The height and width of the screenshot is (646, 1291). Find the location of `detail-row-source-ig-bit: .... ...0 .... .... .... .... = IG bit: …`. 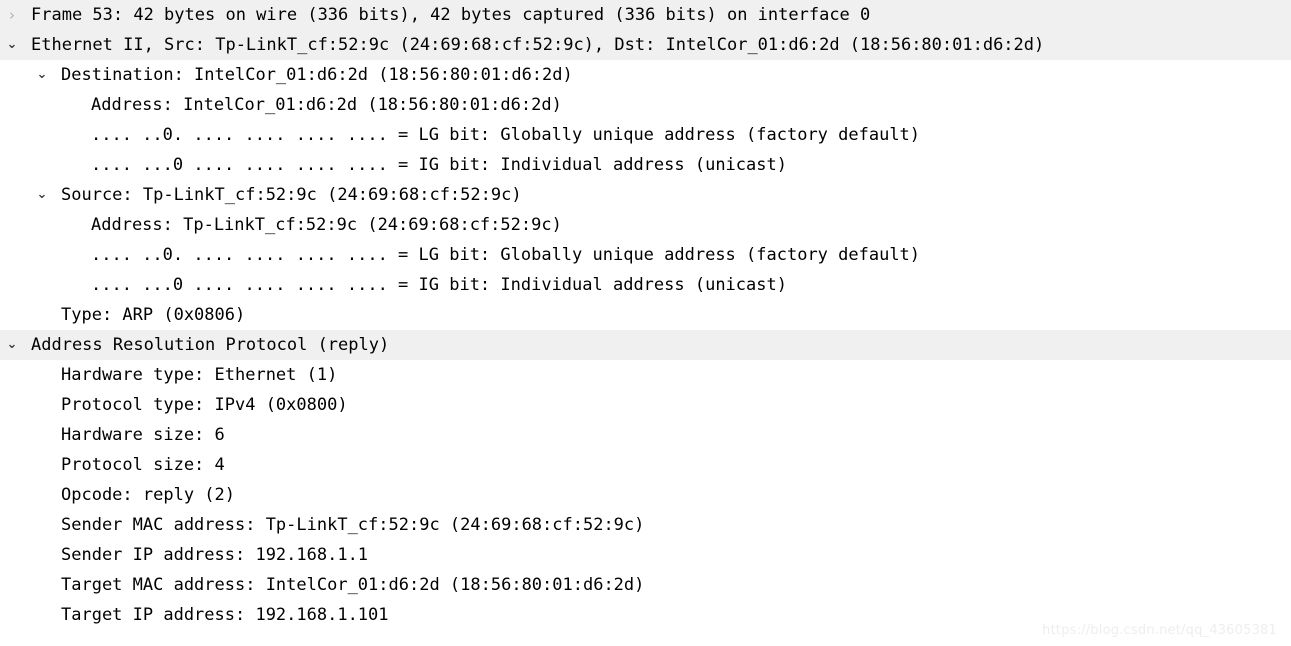

detail-row-source-ig-bit: .... ...0 .... .... .... .... = IG bit: … is located at coordinates (645, 285).